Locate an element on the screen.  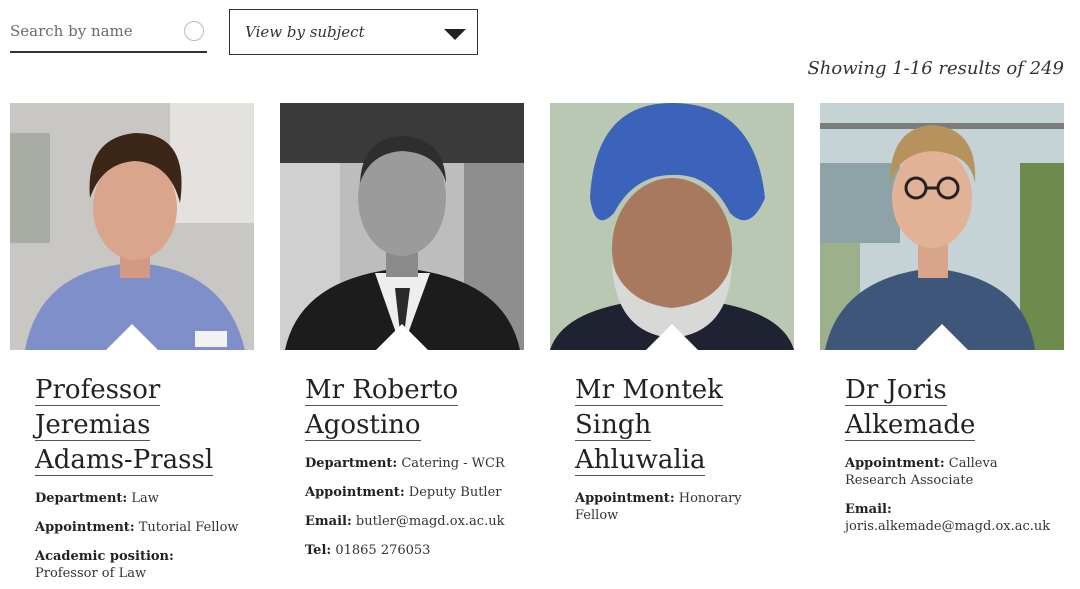
detail-row: Appointment: Honorary Fellow is located at coordinates (658, 507).